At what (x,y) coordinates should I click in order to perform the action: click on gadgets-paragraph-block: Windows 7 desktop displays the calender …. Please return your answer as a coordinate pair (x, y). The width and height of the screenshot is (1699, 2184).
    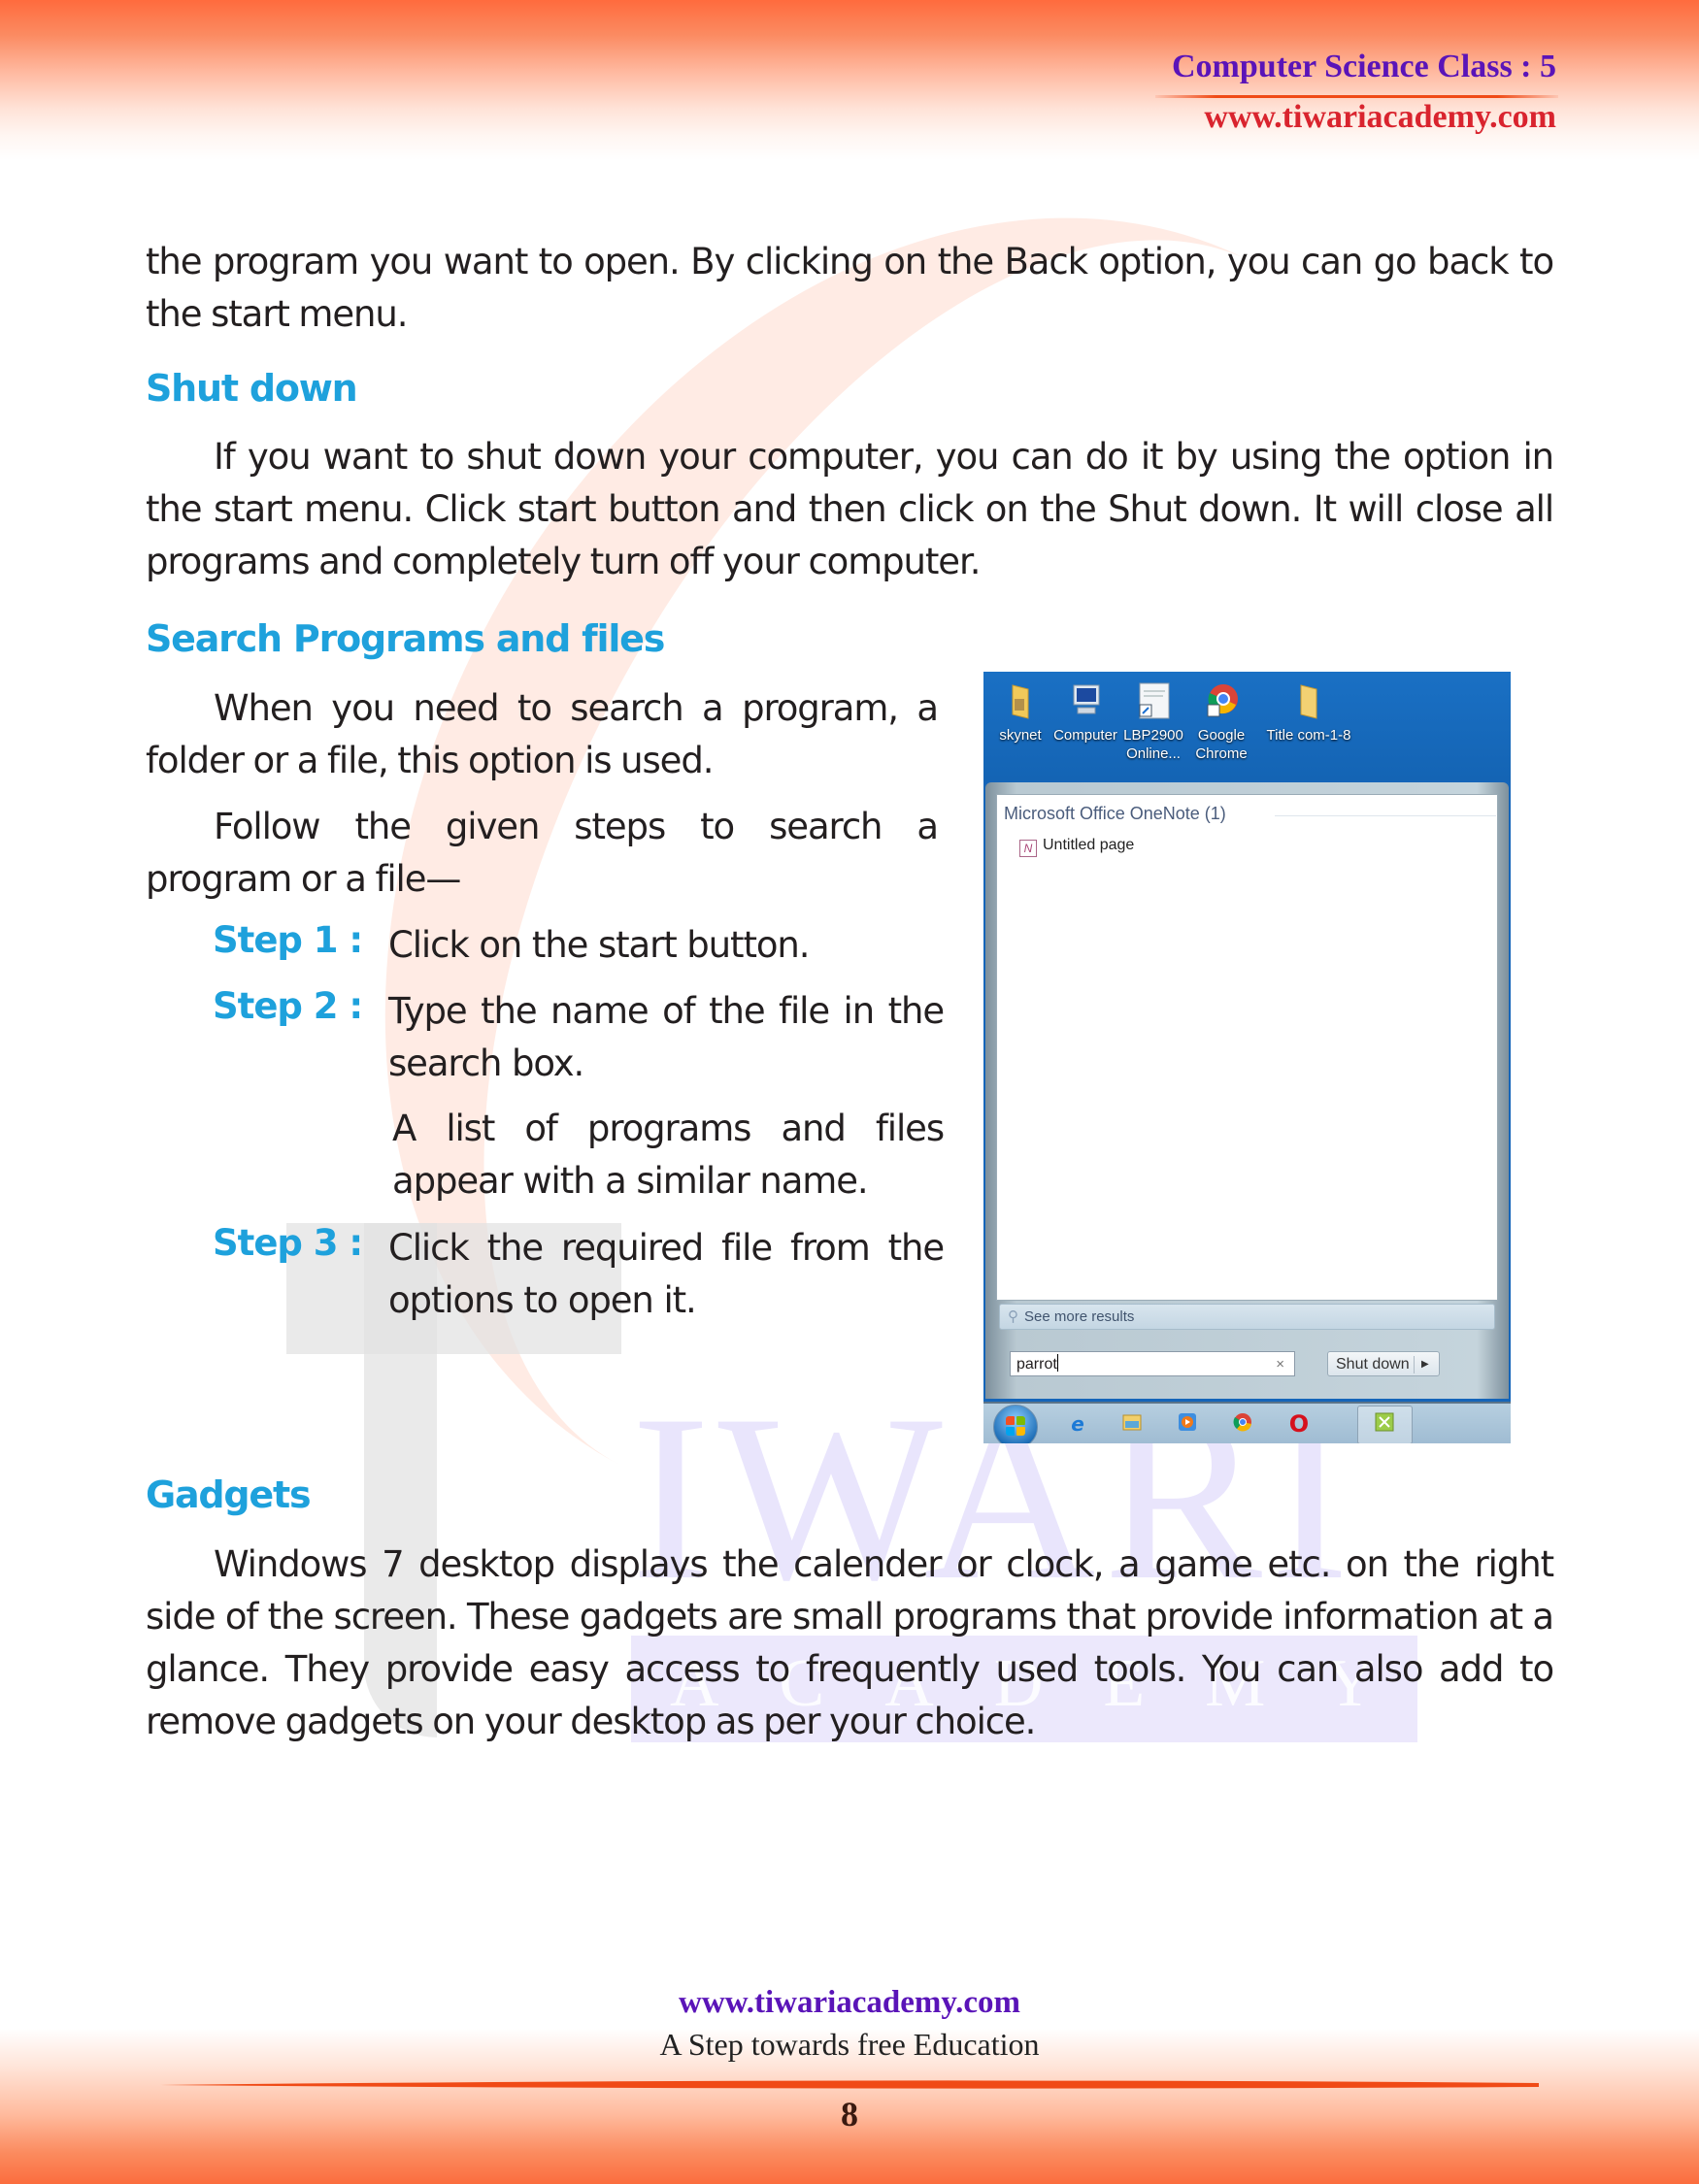
    Looking at the image, I should click on (850, 1643).